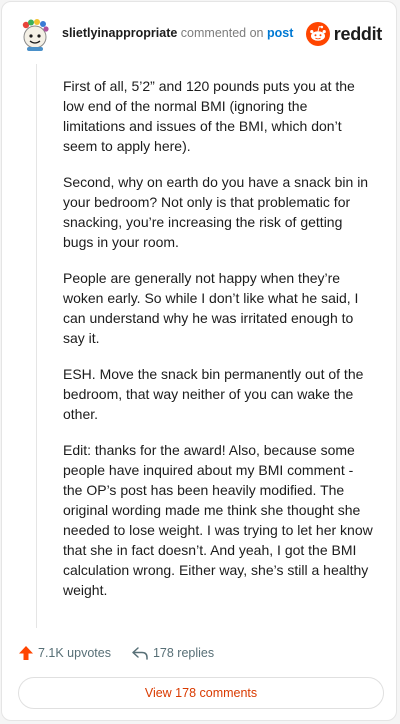 This screenshot has width=400, height=724. What do you see at coordinates (36, 346) in the screenshot?
I see `thread-line` at bounding box center [36, 346].